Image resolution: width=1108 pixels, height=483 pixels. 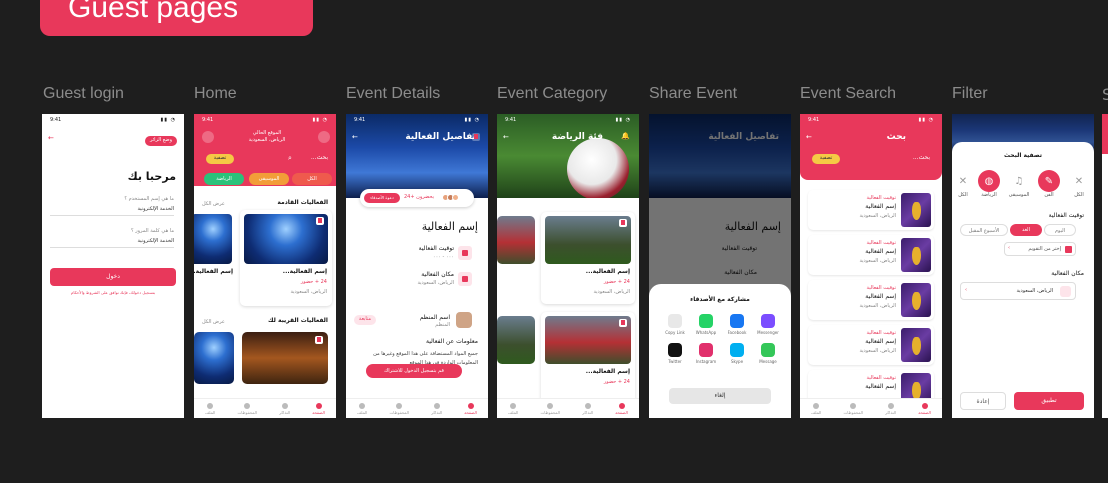 I want to click on card-image, so click(x=213, y=239).